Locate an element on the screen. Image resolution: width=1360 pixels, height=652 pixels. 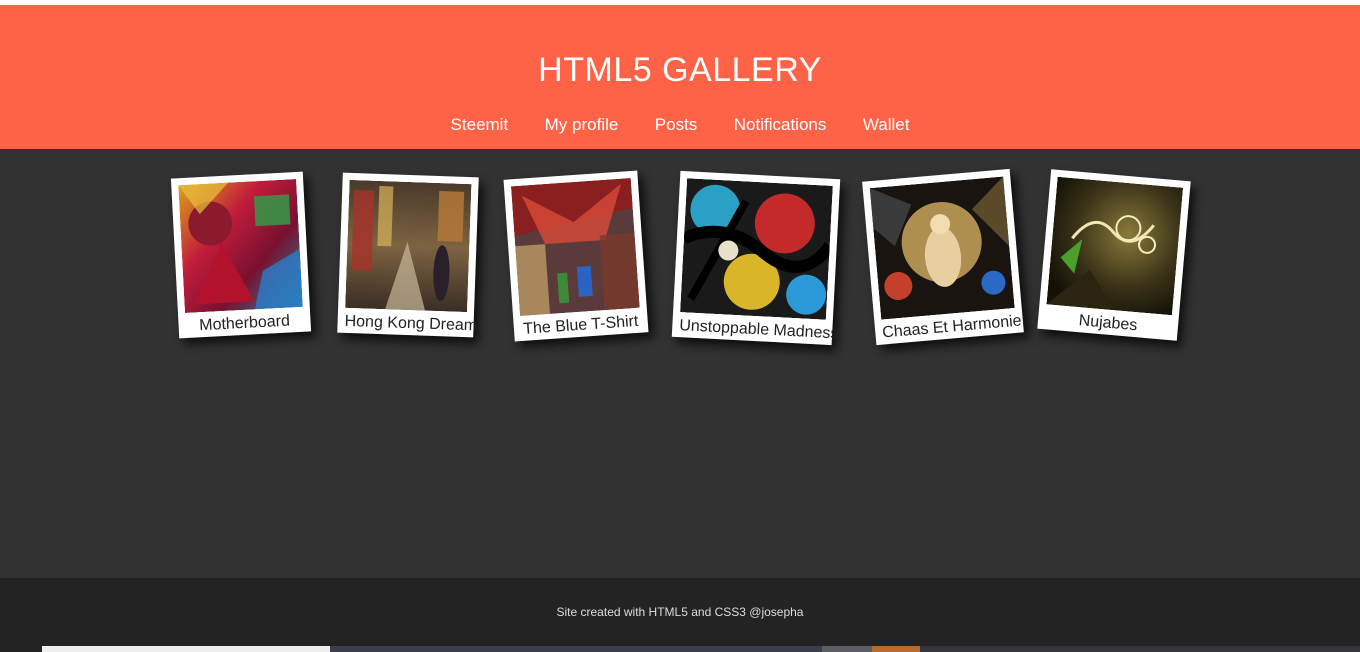
photo-hong-kong-dream is located at coordinates (408, 246).